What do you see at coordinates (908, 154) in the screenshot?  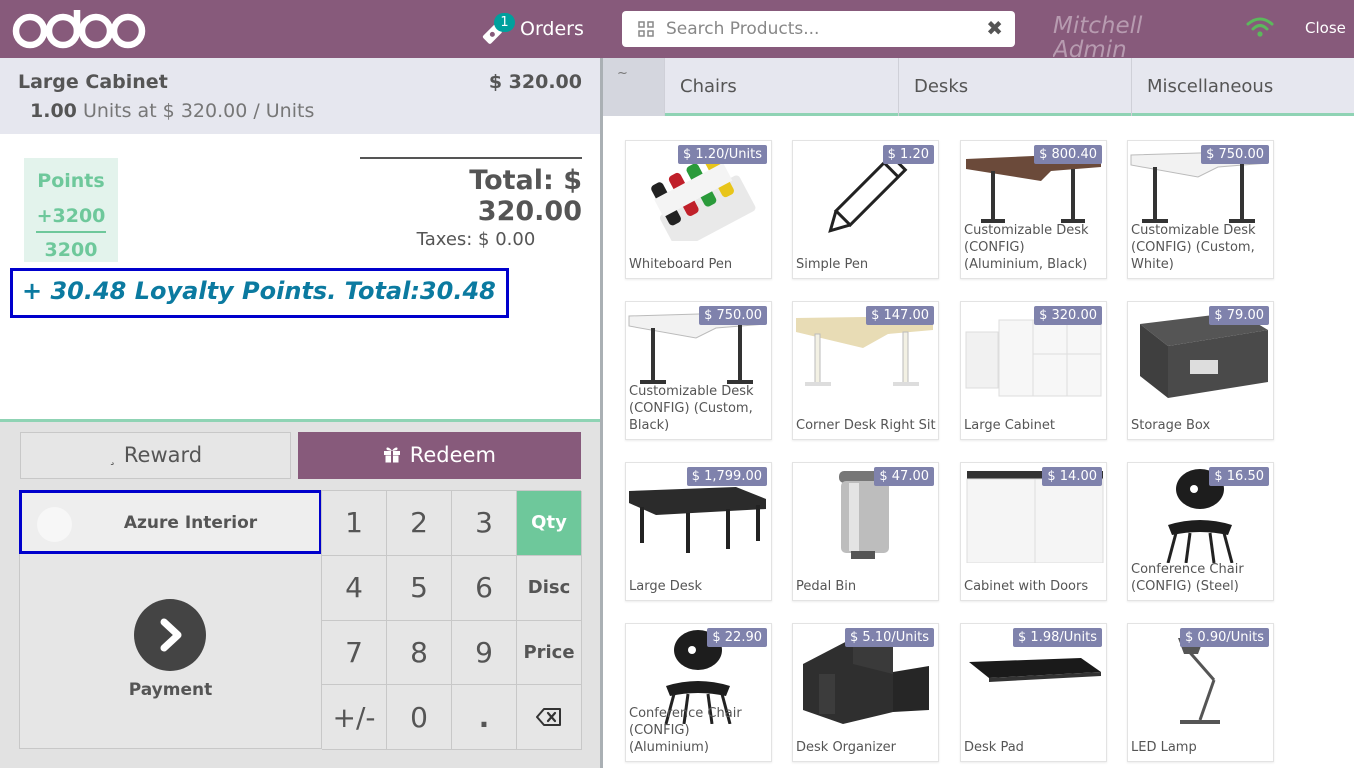 I see `product-price-tag: $ 1.20` at bounding box center [908, 154].